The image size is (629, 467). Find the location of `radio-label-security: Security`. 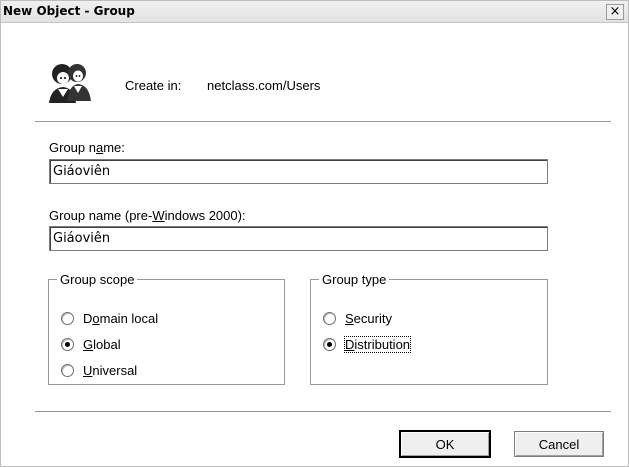

radio-label-security: Security is located at coordinates (368, 318).